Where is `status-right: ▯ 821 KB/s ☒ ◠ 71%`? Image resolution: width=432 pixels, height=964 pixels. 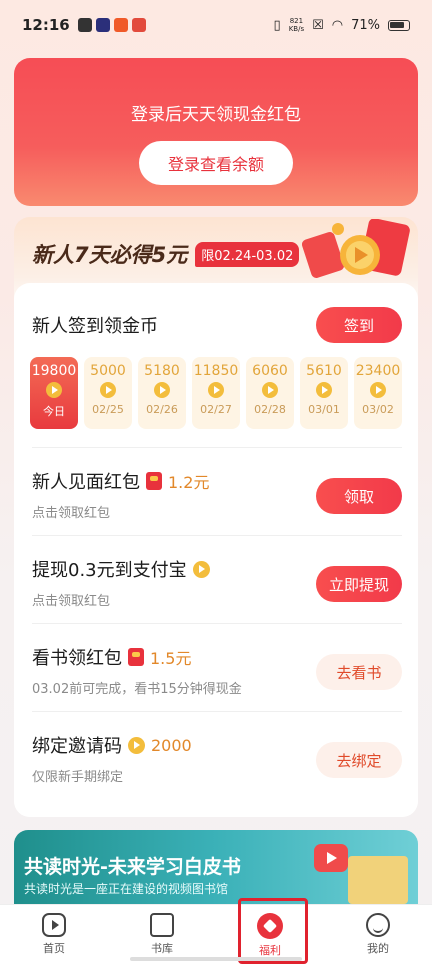 status-right: ▯ 821 KB/s ☒ ◠ 71% is located at coordinates (342, 25).